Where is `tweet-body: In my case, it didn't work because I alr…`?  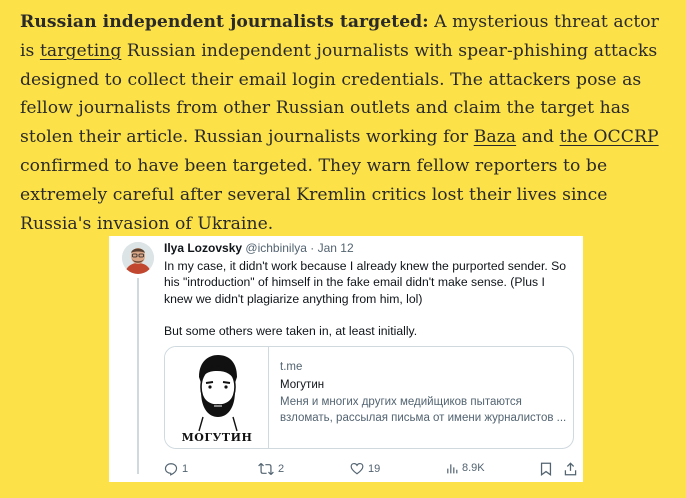
tweet-body: In my case, it didn't work because I alr… is located at coordinates (369, 299).